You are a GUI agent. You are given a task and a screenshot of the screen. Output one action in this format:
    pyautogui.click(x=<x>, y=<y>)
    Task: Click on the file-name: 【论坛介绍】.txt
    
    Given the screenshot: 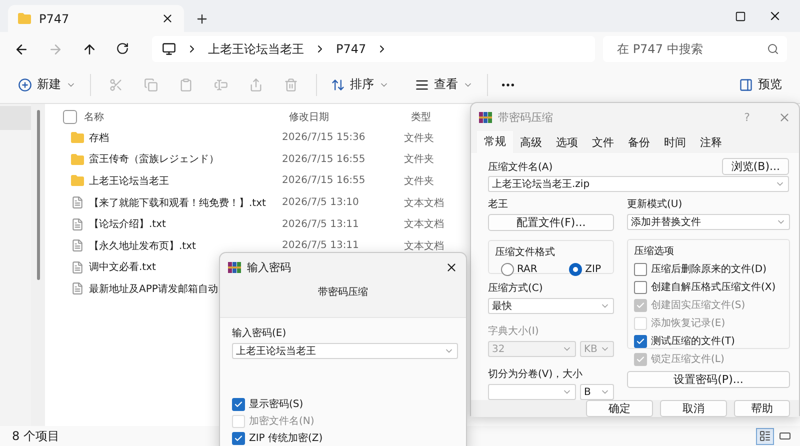 What is the action you would take?
    pyautogui.click(x=127, y=225)
    